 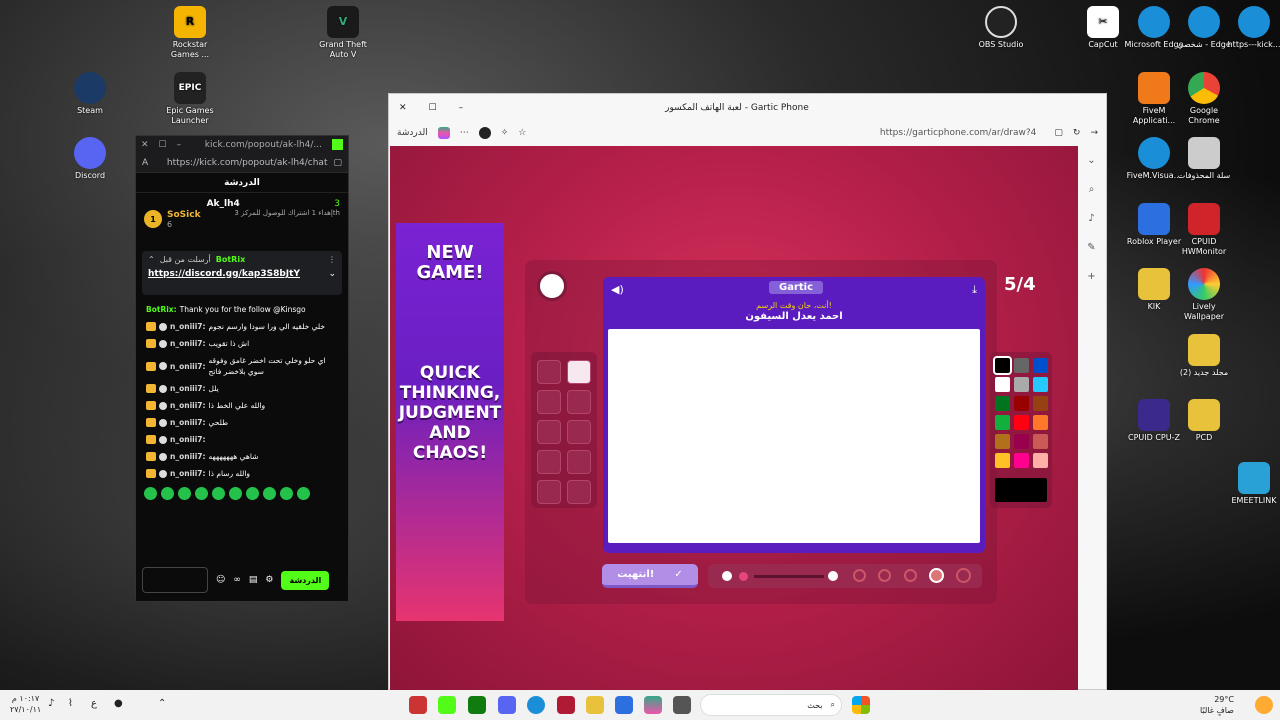 What do you see at coordinates (536, 705) in the screenshot?
I see `edge-taskbar-icon` at bounding box center [536, 705].